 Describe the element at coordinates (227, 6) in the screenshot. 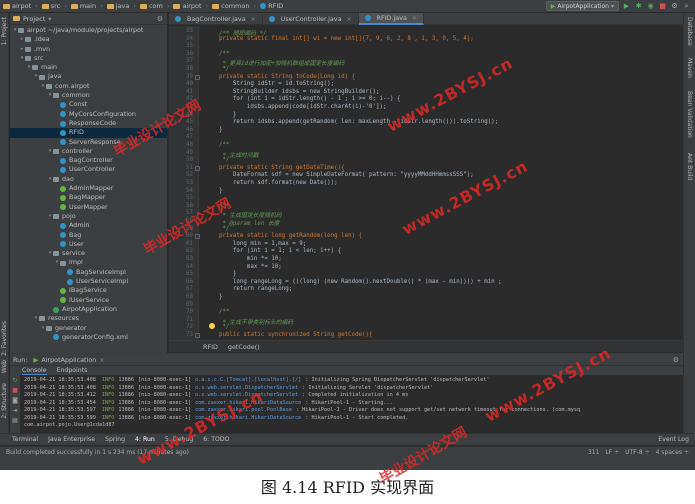

I see `nav-crumb: › common` at that location.